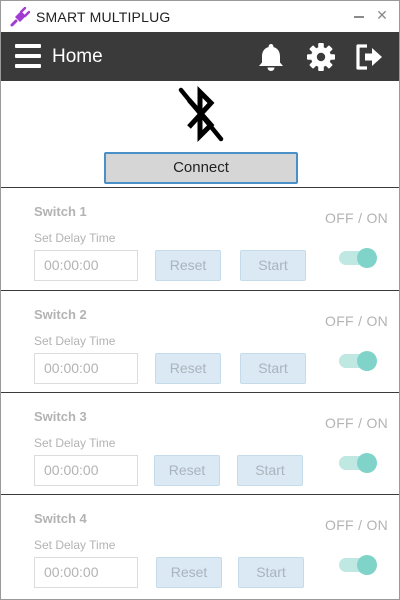 The height and width of the screenshot is (600, 400). I want to click on bluetooth-disabled-icon, so click(201, 114).